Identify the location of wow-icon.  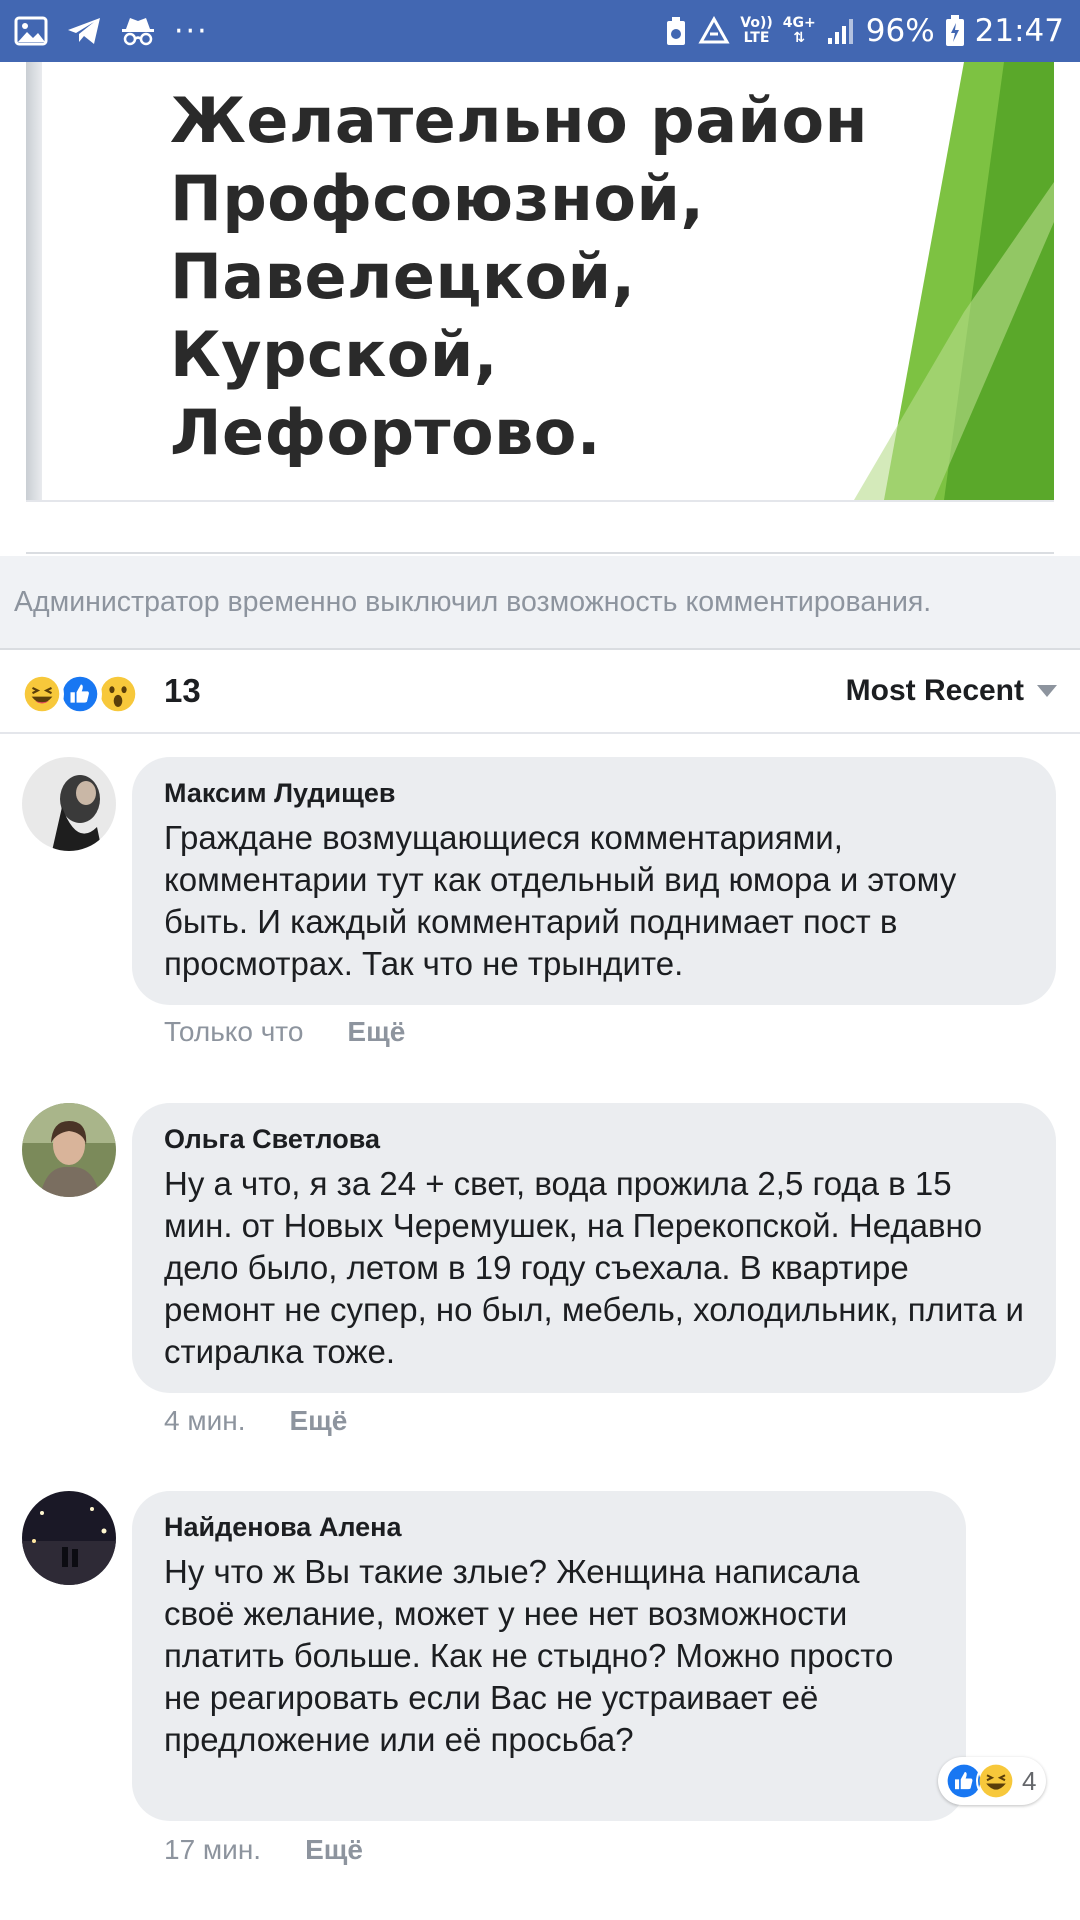
(118, 694).